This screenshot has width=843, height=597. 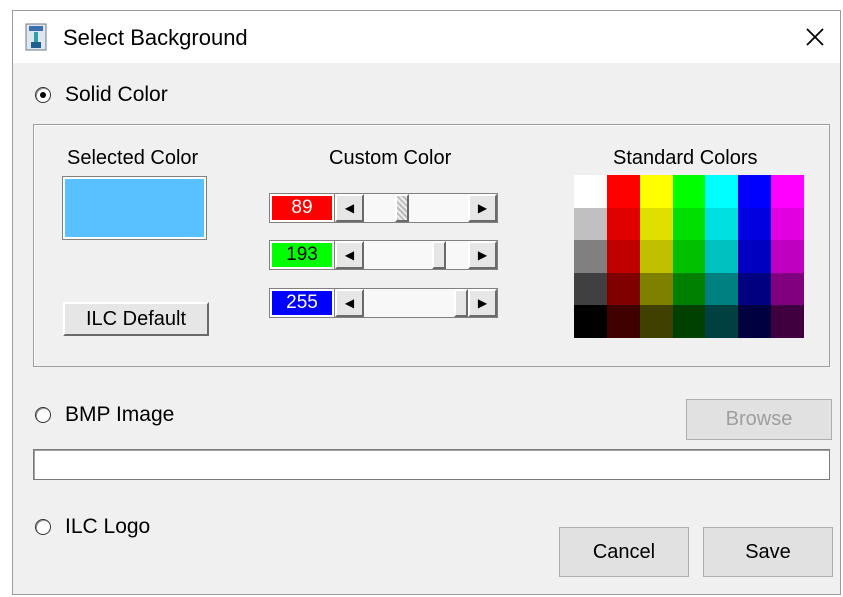 What do you see at coordinates (416, 208) in the screenshot?
I see `red-slider: ◀ ▶` at bounding box center [416, 208].